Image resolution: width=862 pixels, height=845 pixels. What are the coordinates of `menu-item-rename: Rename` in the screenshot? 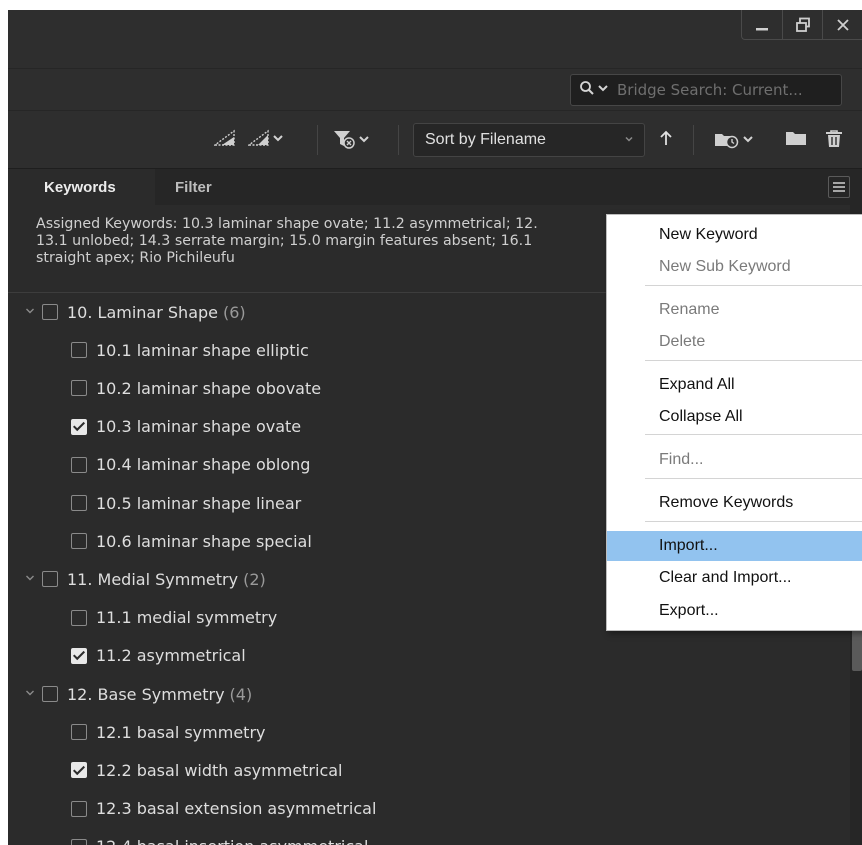 It's located at (689, 309).